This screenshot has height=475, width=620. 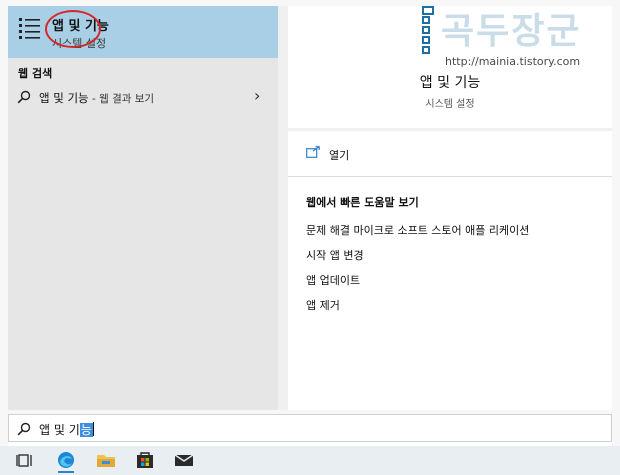 I want to click on open-label: 열기, so click(x=339, y=155).